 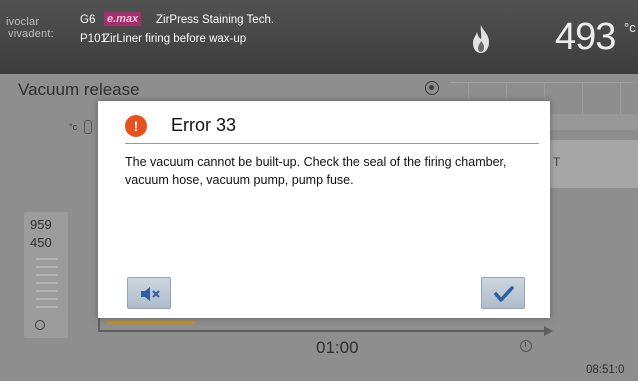 I want to click on vacuum-value-2: 450, so click(x=41, y=242).